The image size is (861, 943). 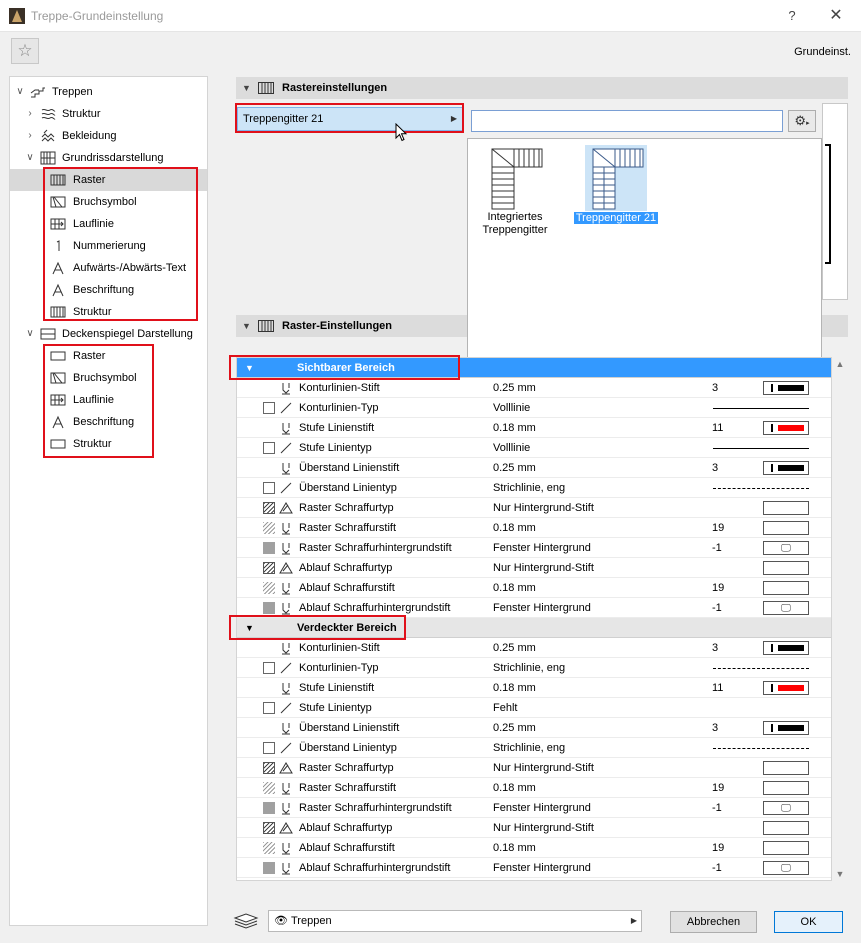 I want to click on section-rastereinstellungen: ▼ Rastereinstellungen, so click(x=542, y=88).